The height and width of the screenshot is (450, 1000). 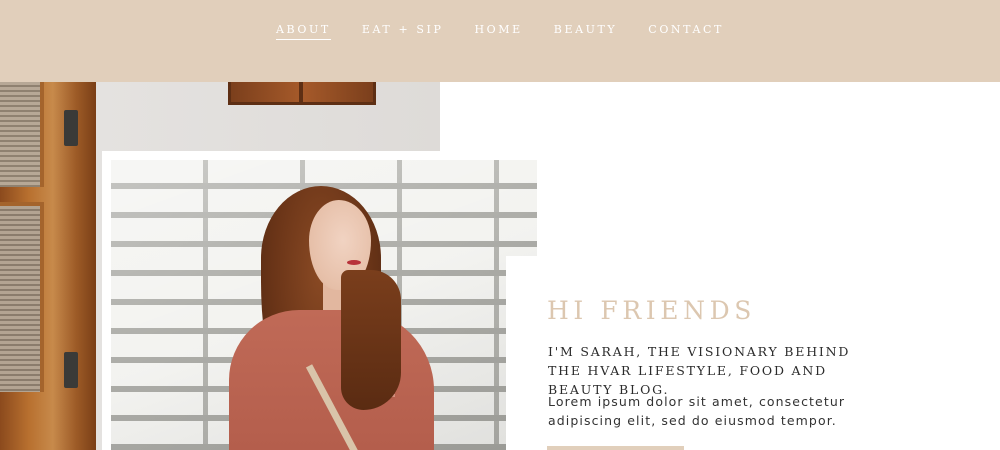 What do you see at coordinates (303, 31) in the screenshot?
I see `nav-link-about: ABOUT` at bounding box center [303, 31].